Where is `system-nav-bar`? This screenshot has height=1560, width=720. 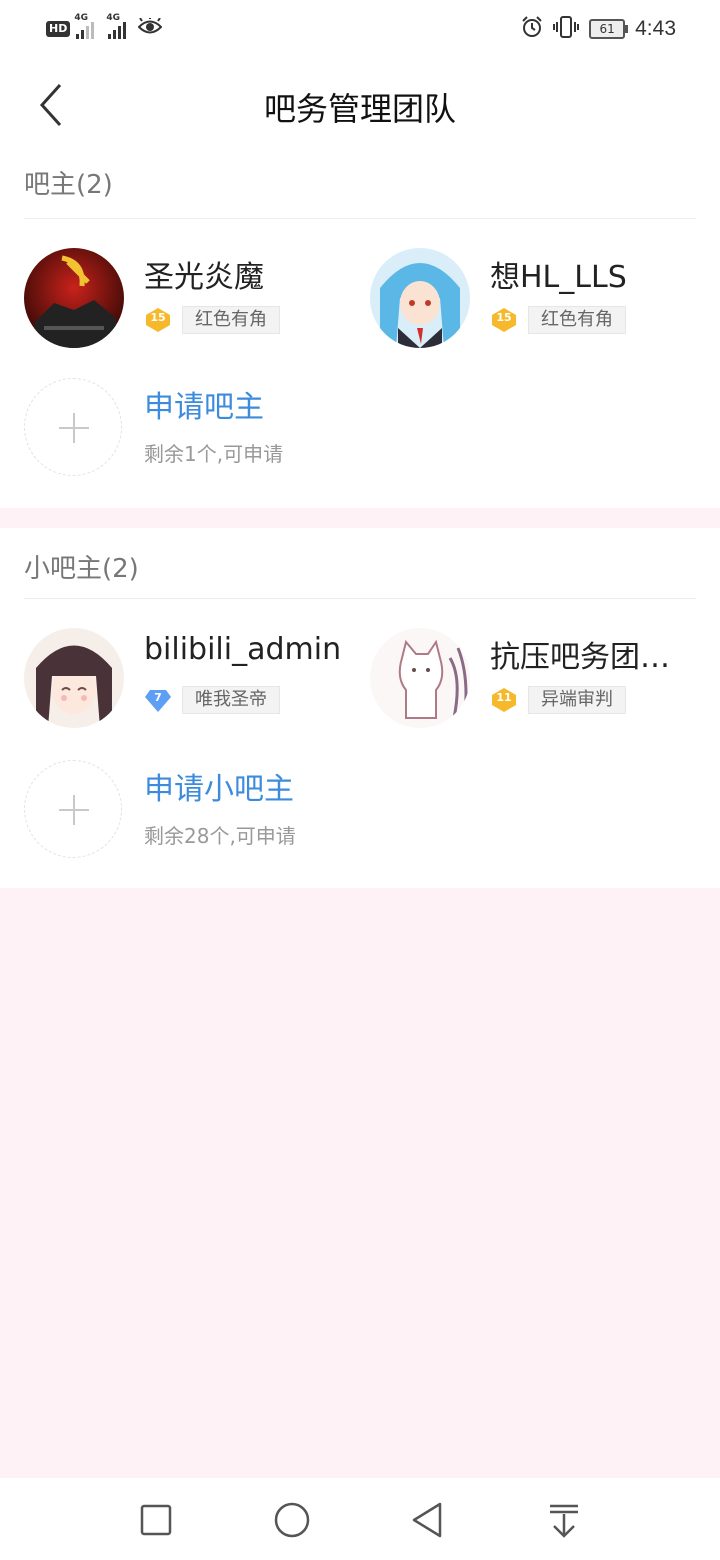
system-nav-bar is located at coordinates (360, 1519).